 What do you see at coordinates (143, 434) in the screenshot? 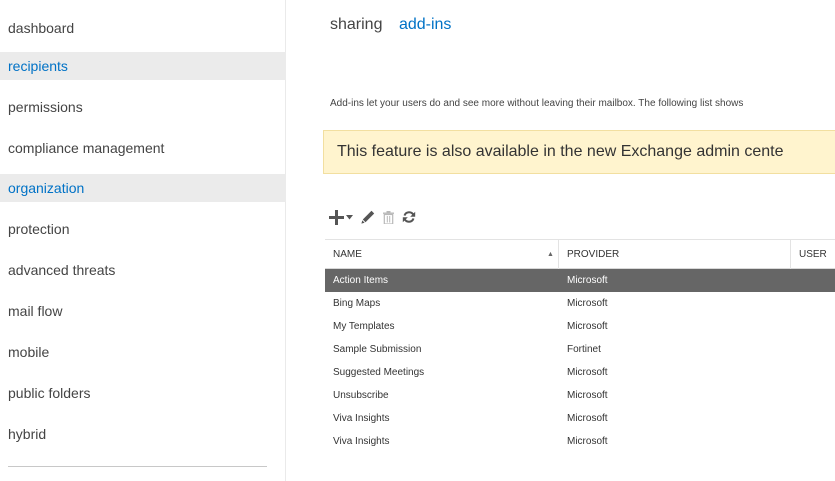
I see `nav-item-hybrid: hybrid` at bounding box center [143, 434].